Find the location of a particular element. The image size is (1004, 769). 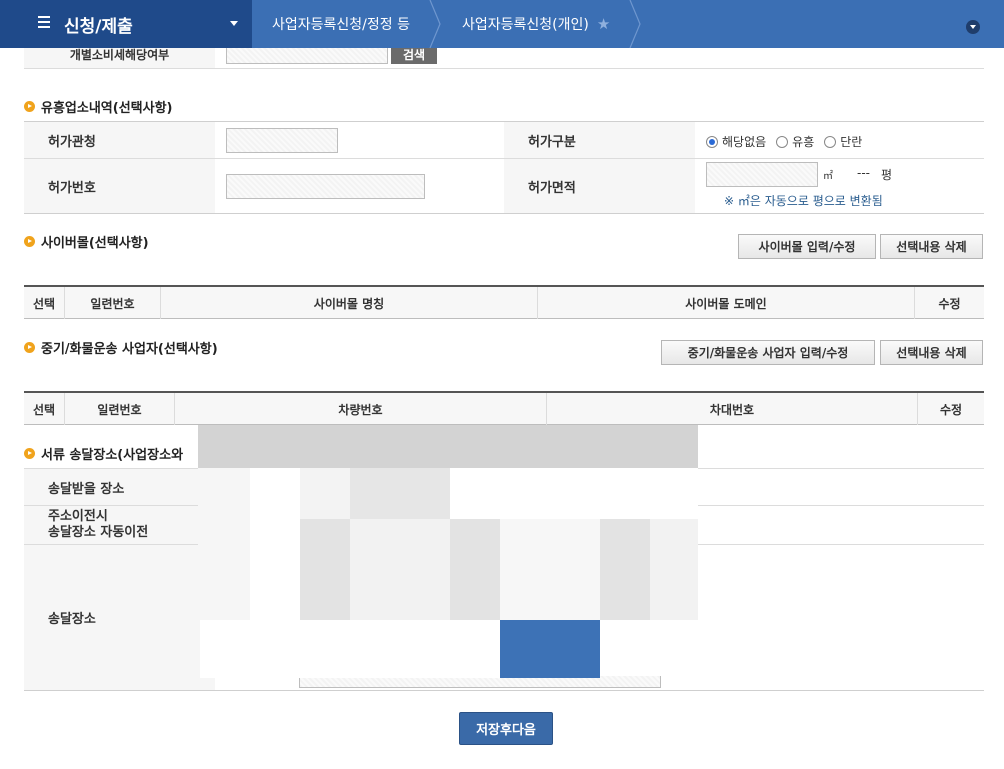

cybermall-title-text: 사이버몰(선택사항) is located at coordinates (95, 243).